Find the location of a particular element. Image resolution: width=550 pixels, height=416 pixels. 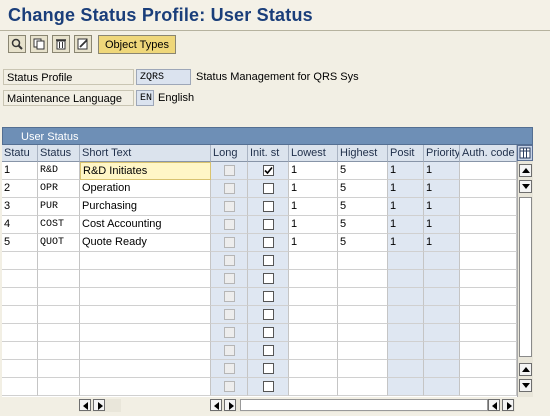

col-position-header: Posit is located at coordinates (406, 153).